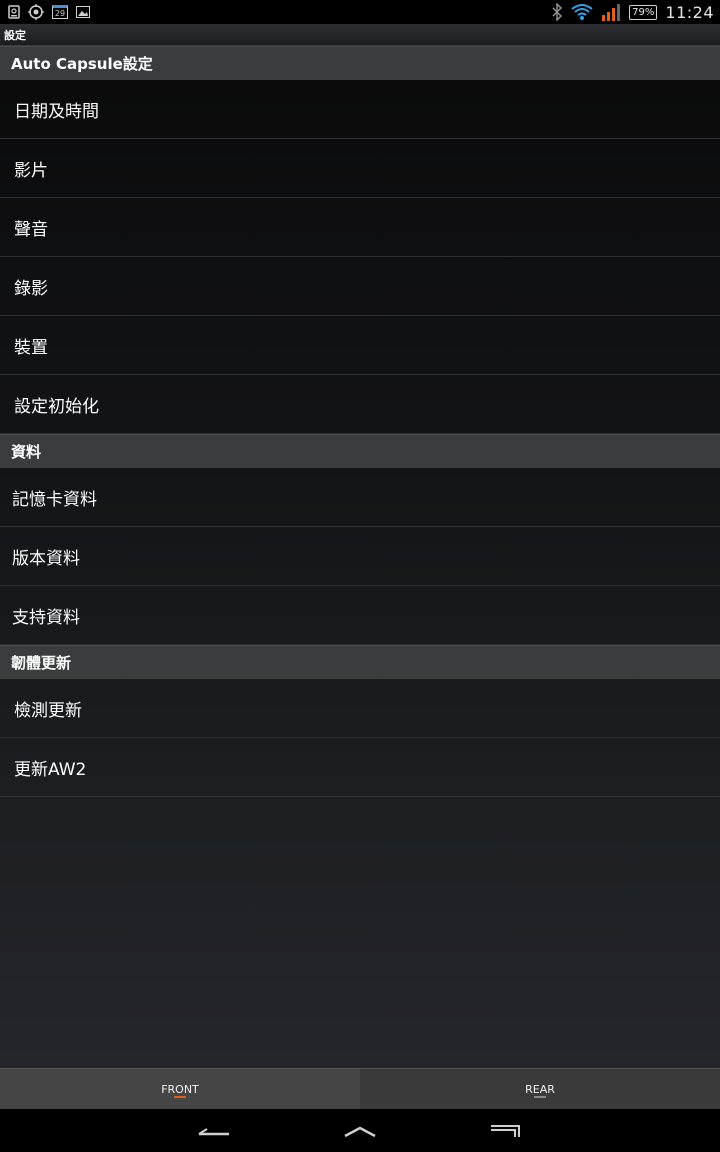 This screenshot has height=1152, width=720. I want to click on section-header-info: 資料, so click(360, 451).